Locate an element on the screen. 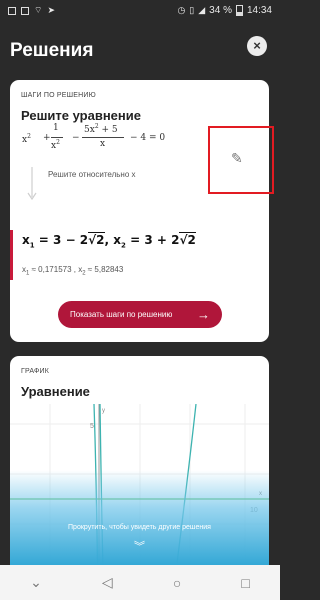 This screenshot has width=320, height=600. eq-term-x2: x2 is located at coordinates (26, 139).